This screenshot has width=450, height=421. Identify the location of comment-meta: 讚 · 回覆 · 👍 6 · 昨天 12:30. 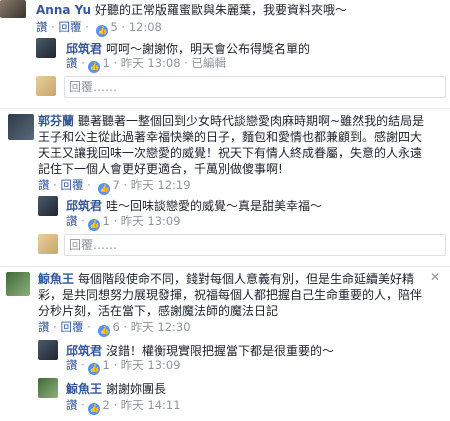
(114, 328).